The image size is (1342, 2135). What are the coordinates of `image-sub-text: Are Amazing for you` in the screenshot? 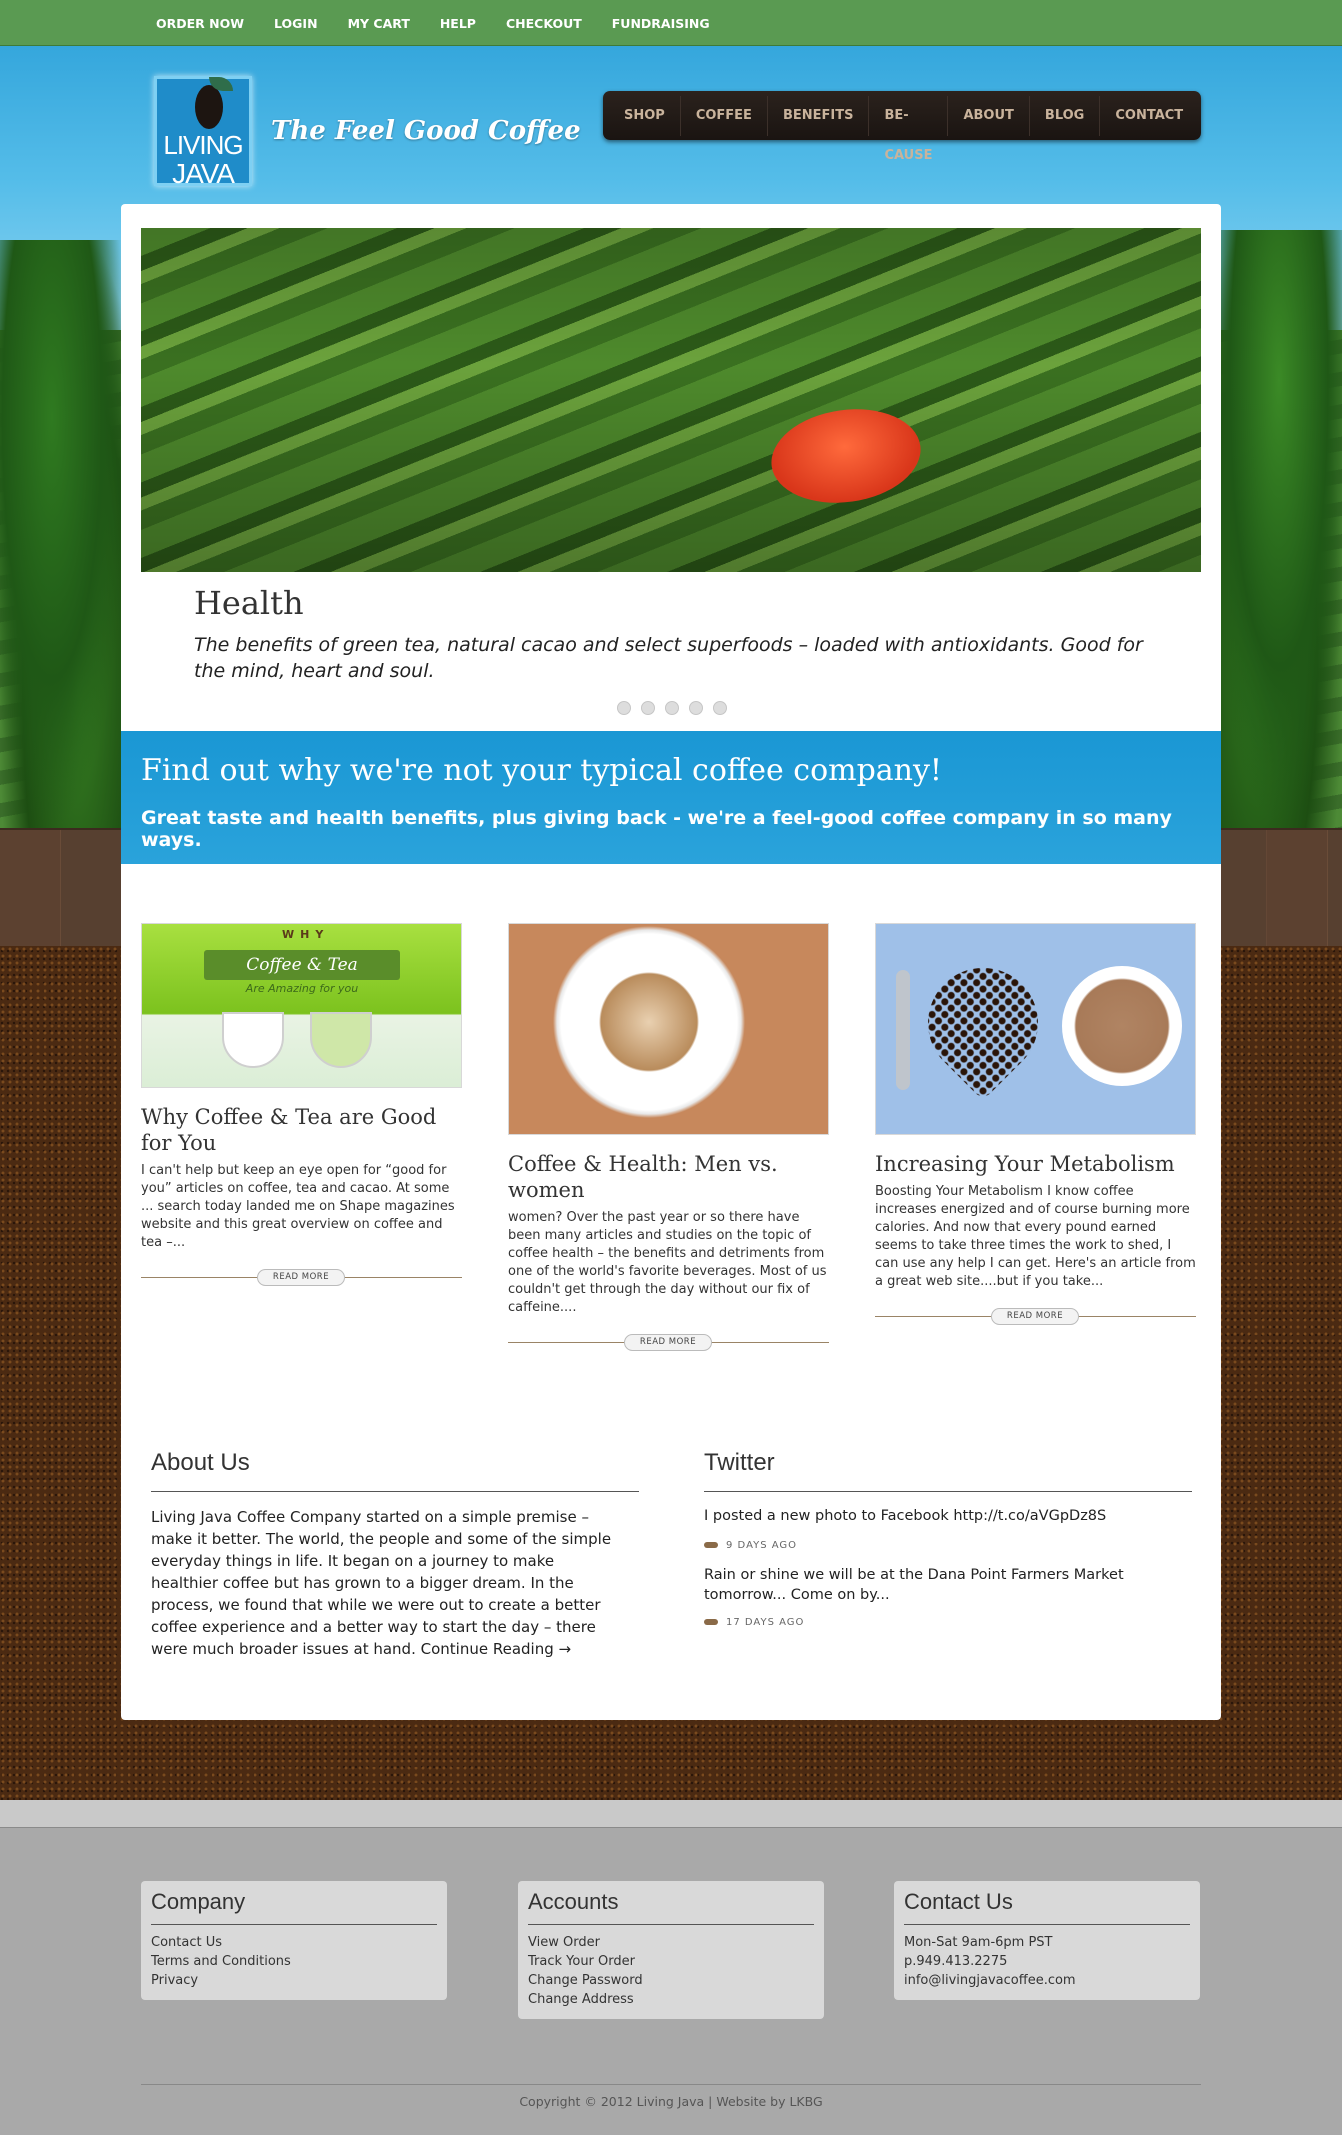 It's located at (302, 988).